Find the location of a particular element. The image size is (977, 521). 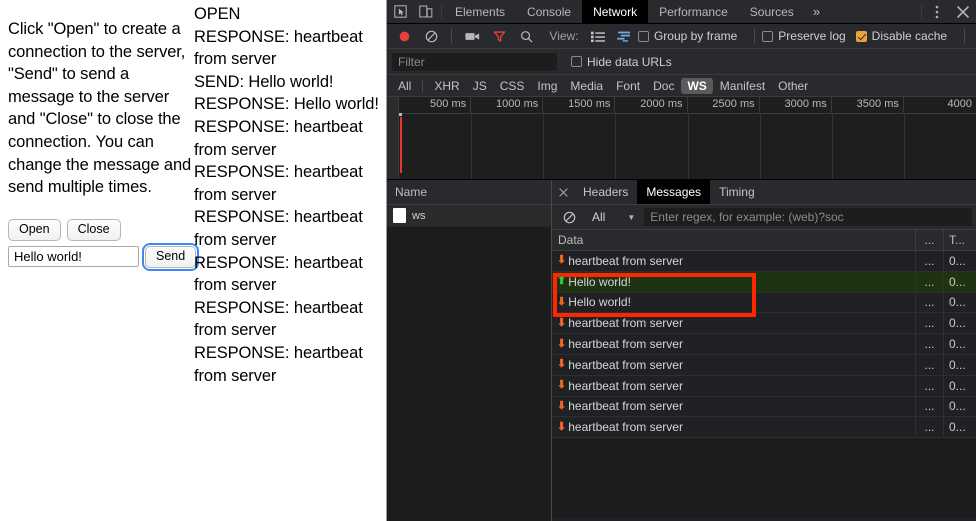

type-filter-js: JS is located at coordinates (480, 86).